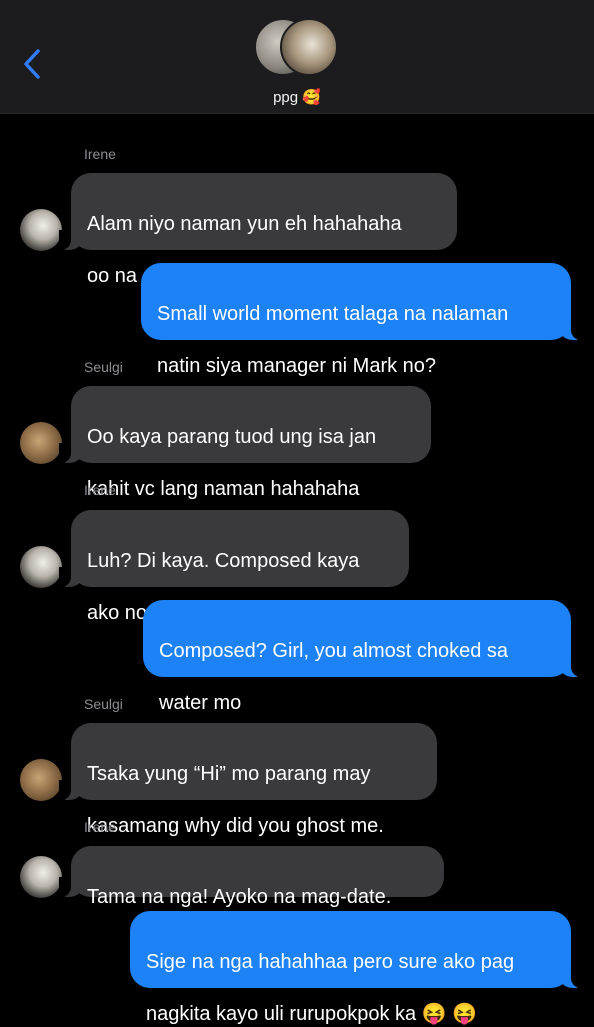 The height and width of the screenshot is (1027, 594). What do you see at coordinates (239, 897) in the screenshot?
I see `message-line: Tama na nga! Ayoko na mag-date.` at bounding box center [239, 897].